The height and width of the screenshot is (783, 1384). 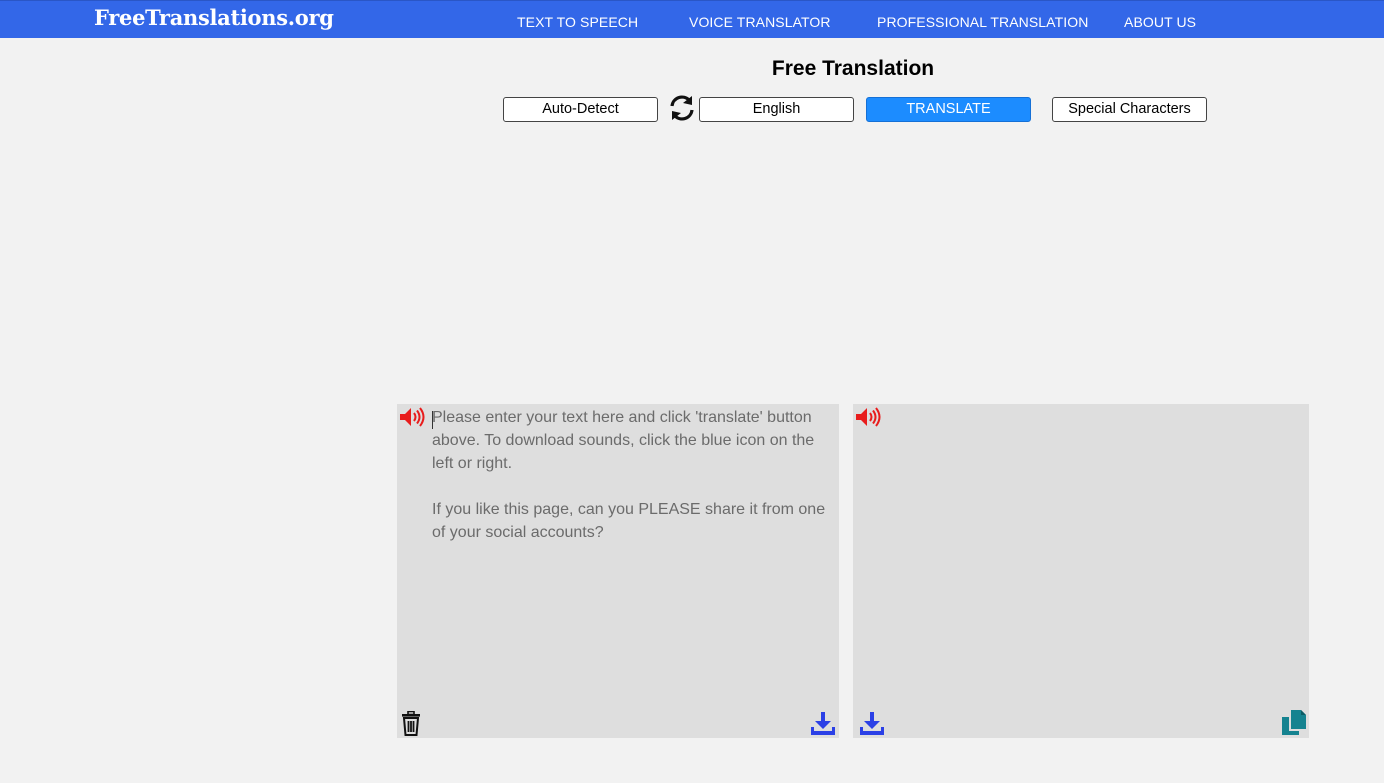 I want to click on translate-button: TRANSLATE, so click(x=948, y=109).